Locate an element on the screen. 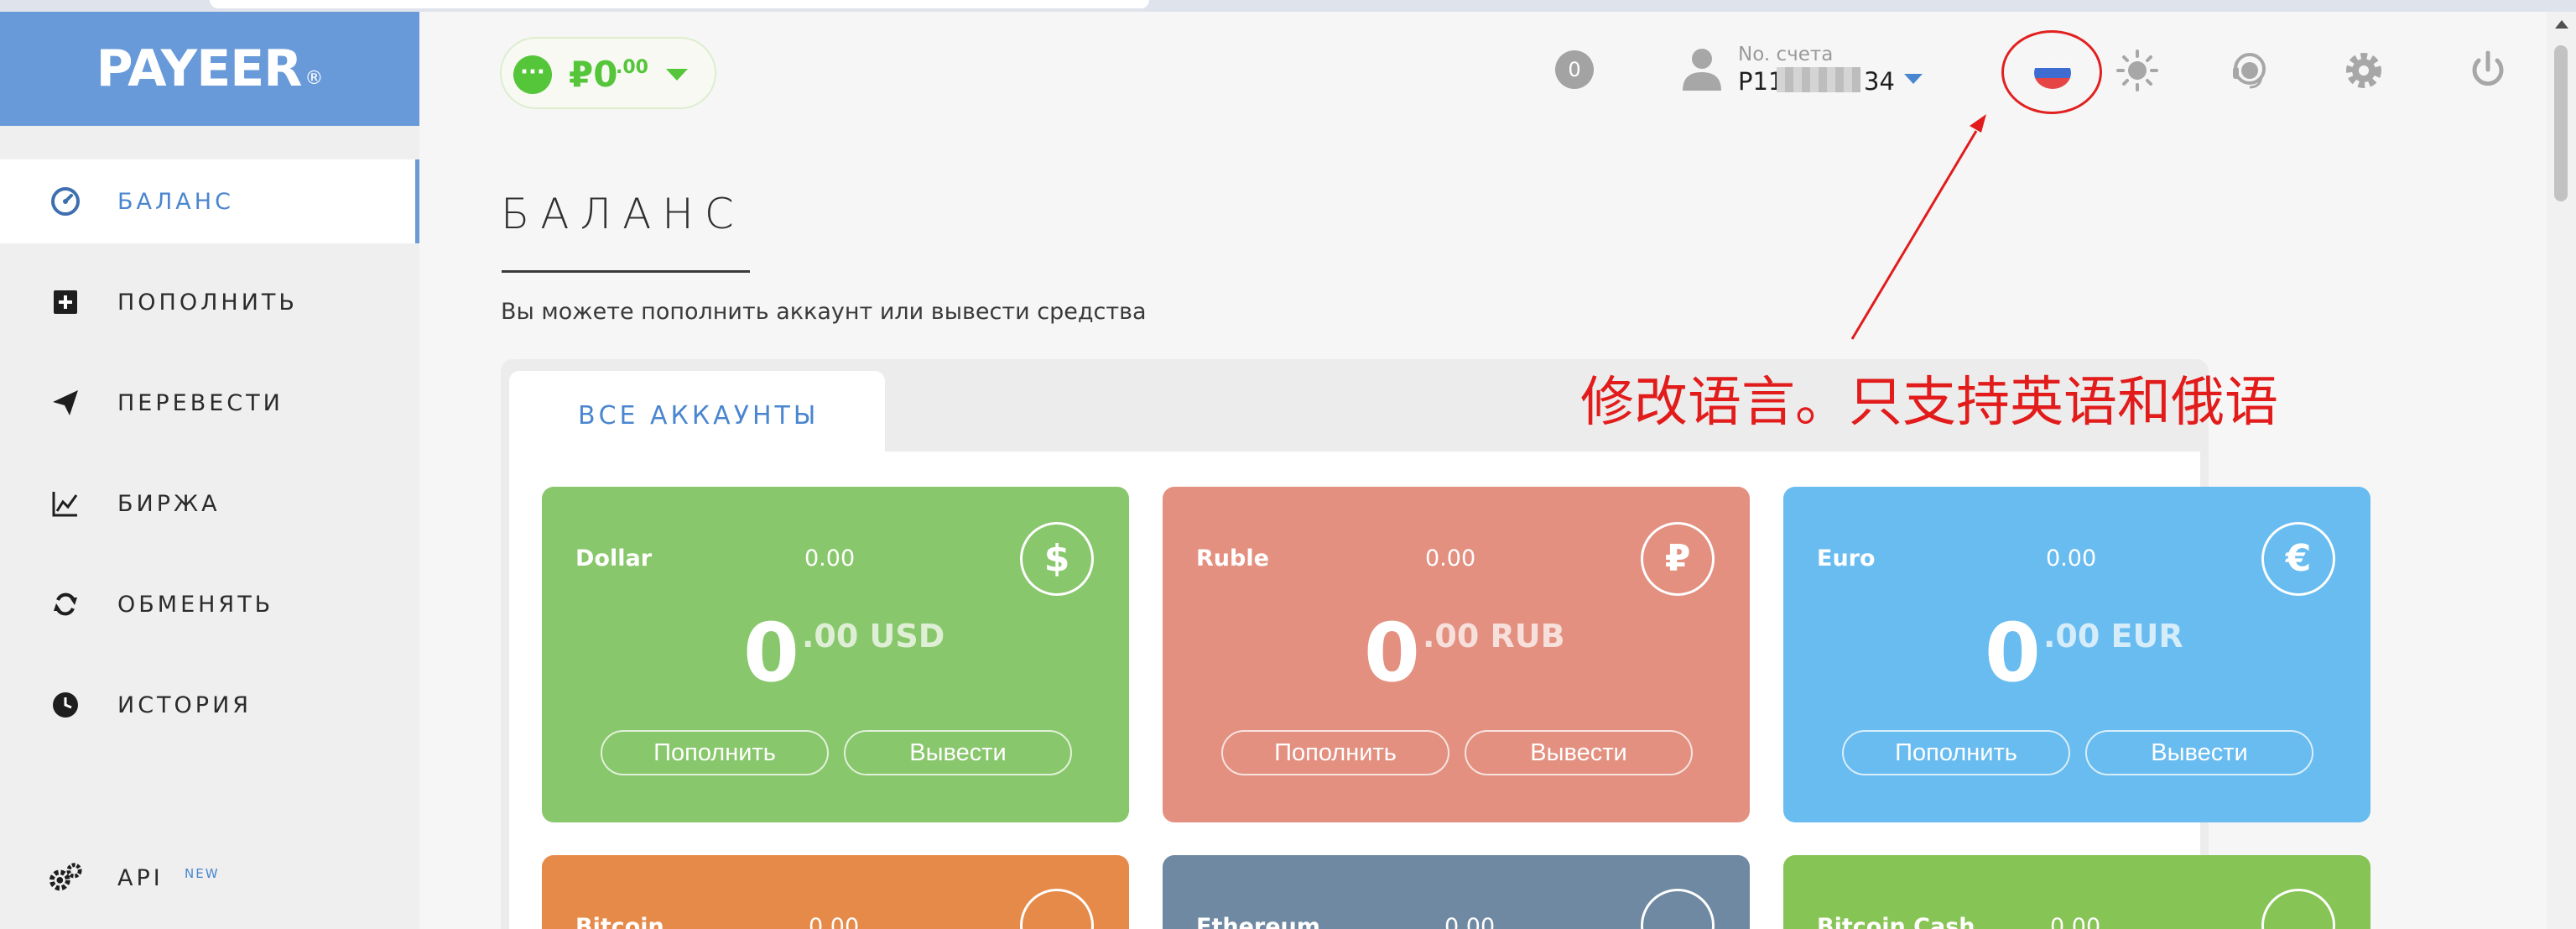  sidebar-item-label: БИРЖА is located at coordinates (169, 503).